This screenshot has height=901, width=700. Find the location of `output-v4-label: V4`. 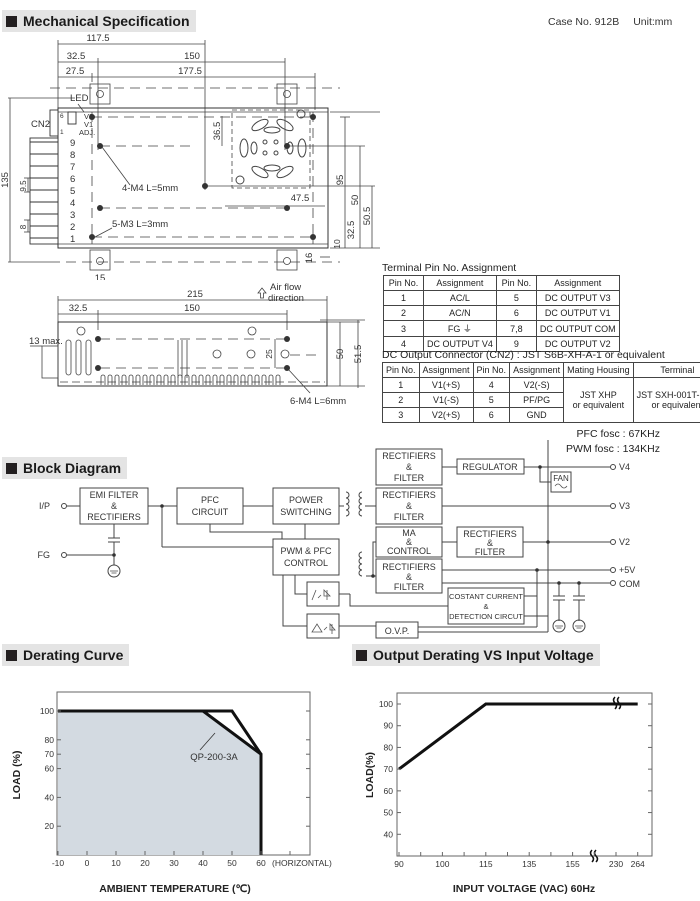

output-v4-label: V4 is located at coordinates (624, 467).